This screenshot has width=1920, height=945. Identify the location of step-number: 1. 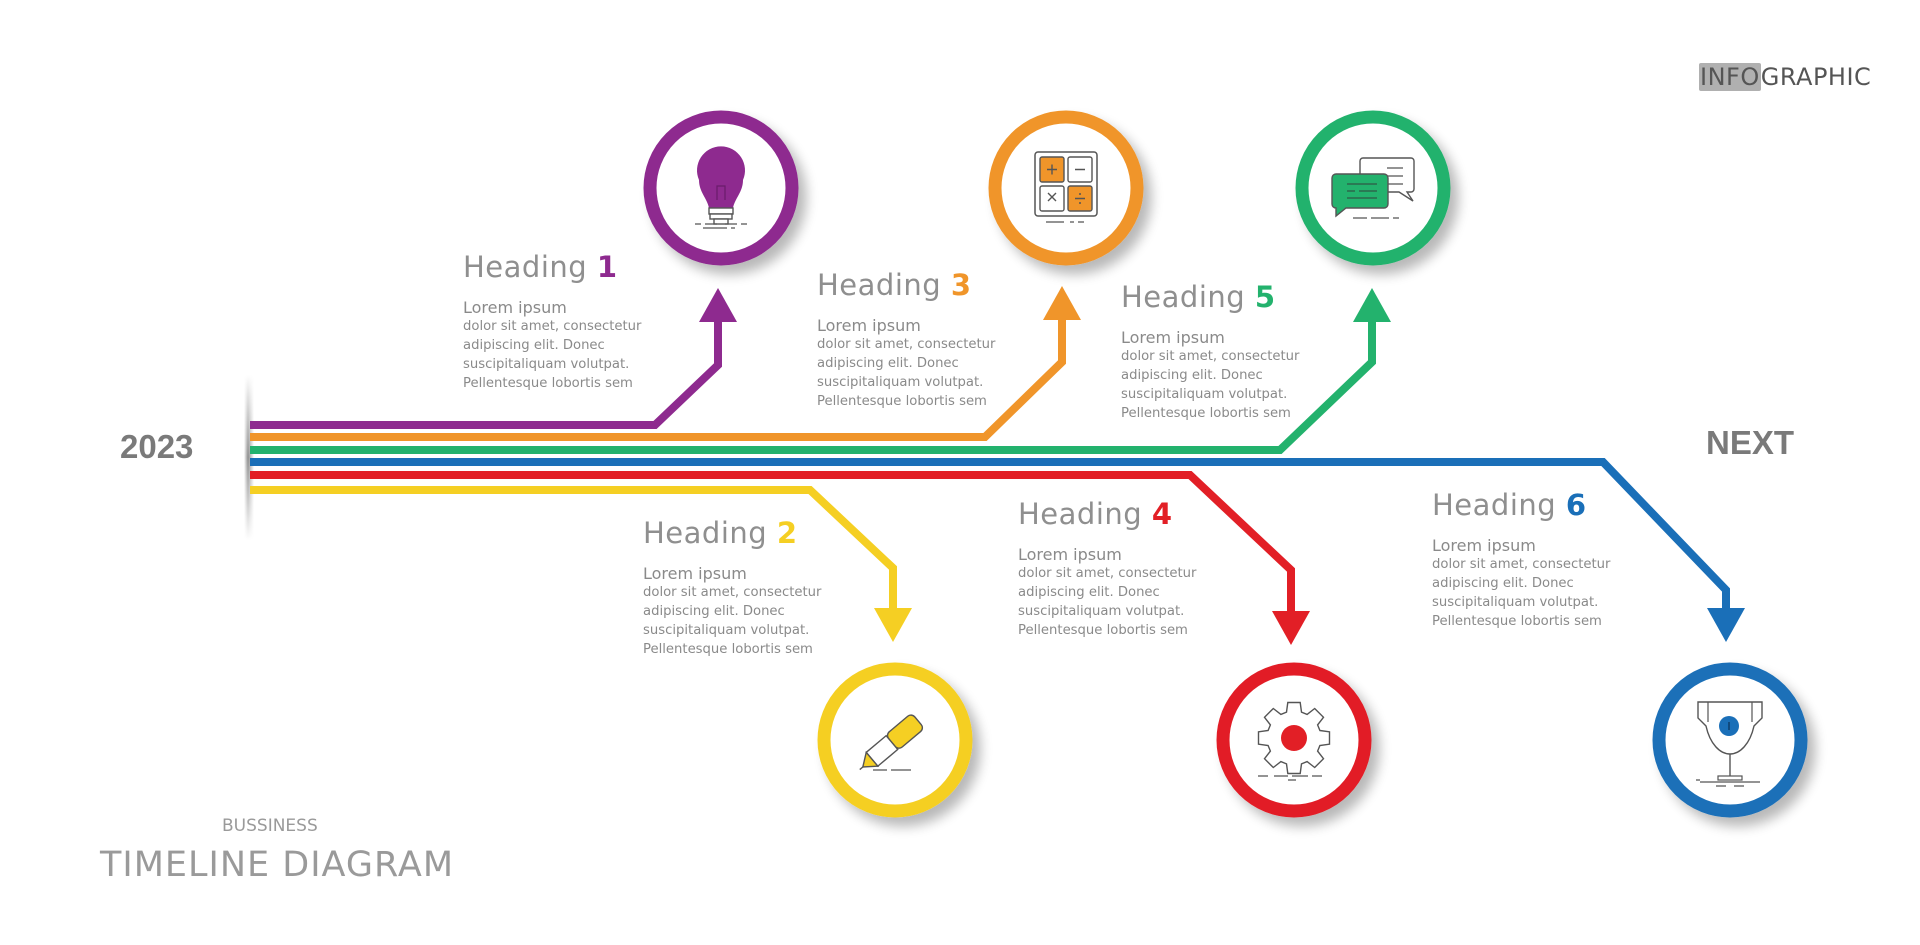
(607, 267).